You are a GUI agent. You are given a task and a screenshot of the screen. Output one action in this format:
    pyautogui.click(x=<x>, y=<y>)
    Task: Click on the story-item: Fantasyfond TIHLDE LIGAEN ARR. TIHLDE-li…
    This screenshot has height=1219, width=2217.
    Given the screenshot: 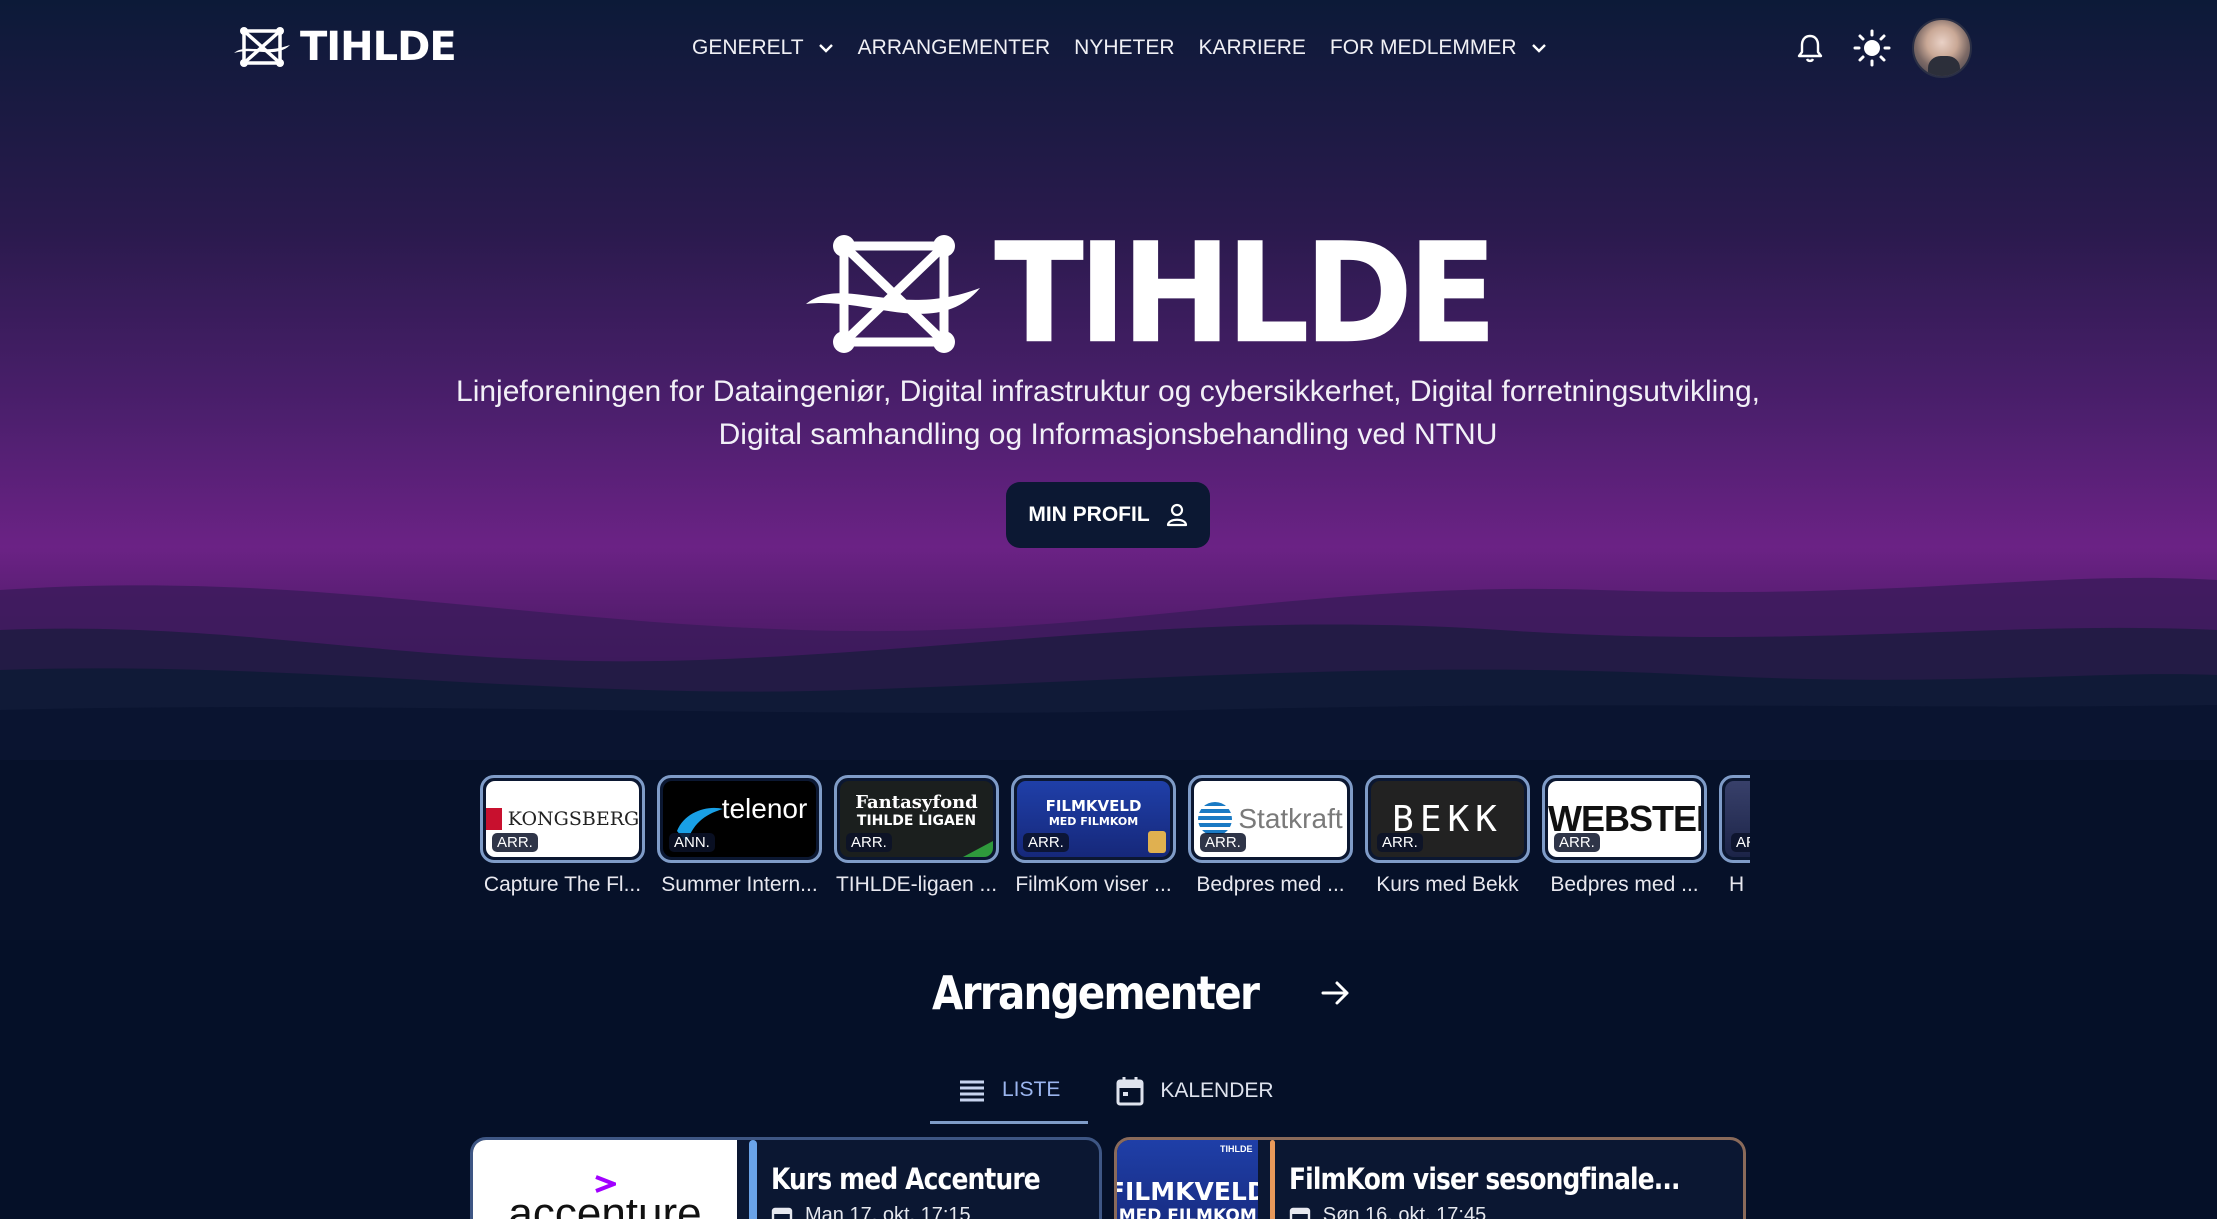 What is the action you would take?
    pyautogui.click(x=916, y=836)
    